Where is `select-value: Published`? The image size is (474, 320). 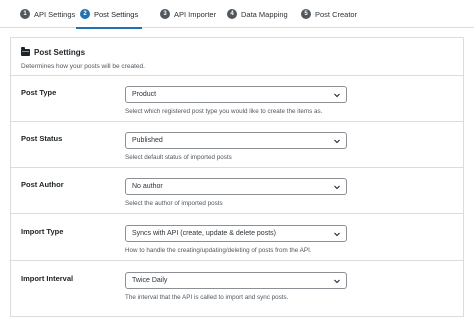
select-value: Published is located at coordinates (147, 140).